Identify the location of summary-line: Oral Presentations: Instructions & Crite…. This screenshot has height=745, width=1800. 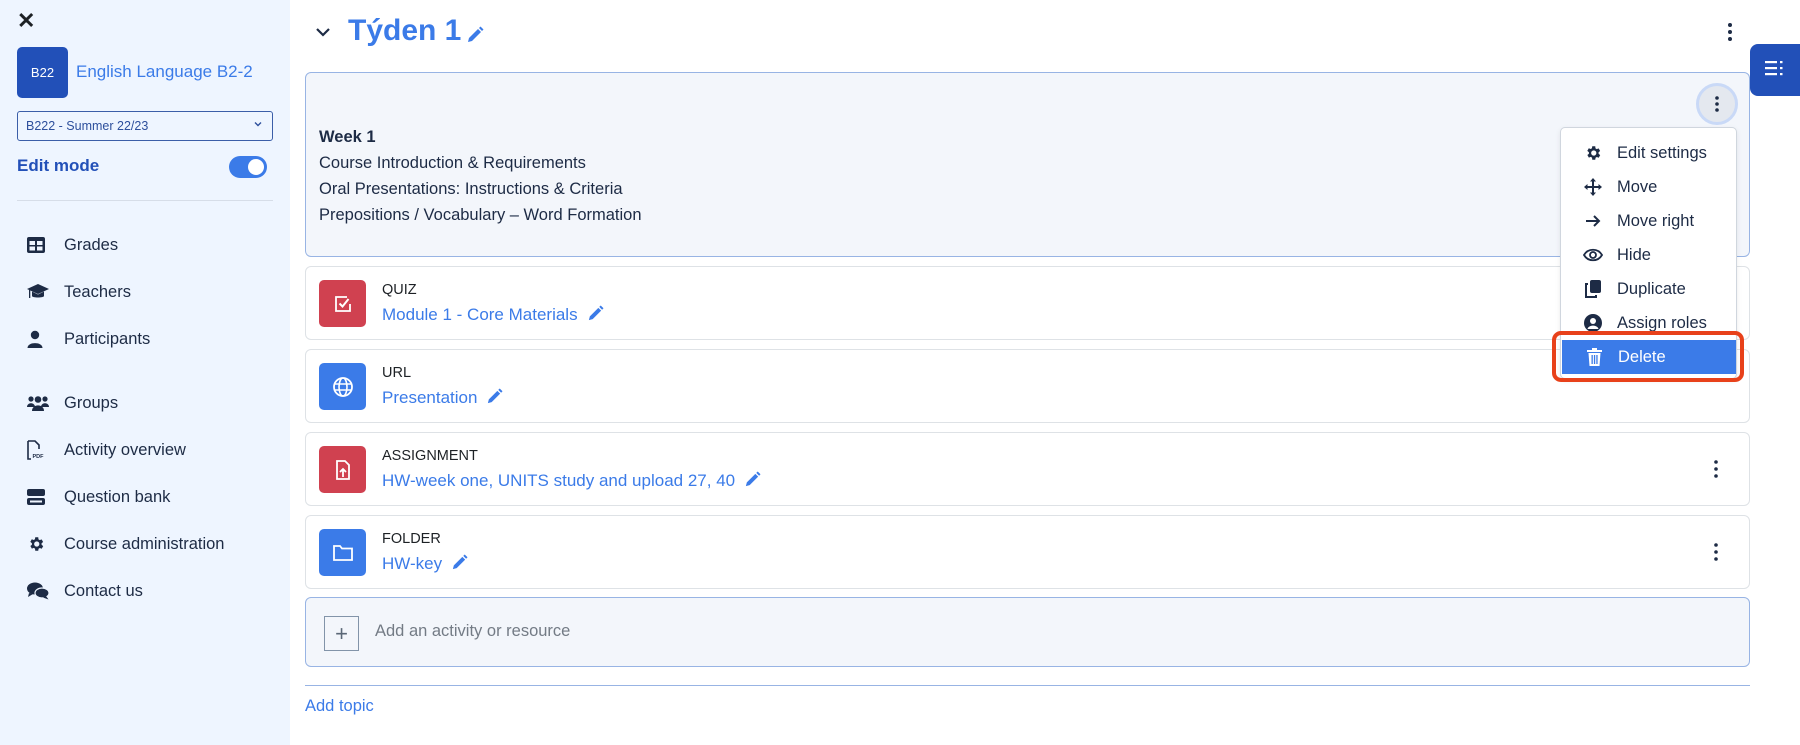
(471, 189).